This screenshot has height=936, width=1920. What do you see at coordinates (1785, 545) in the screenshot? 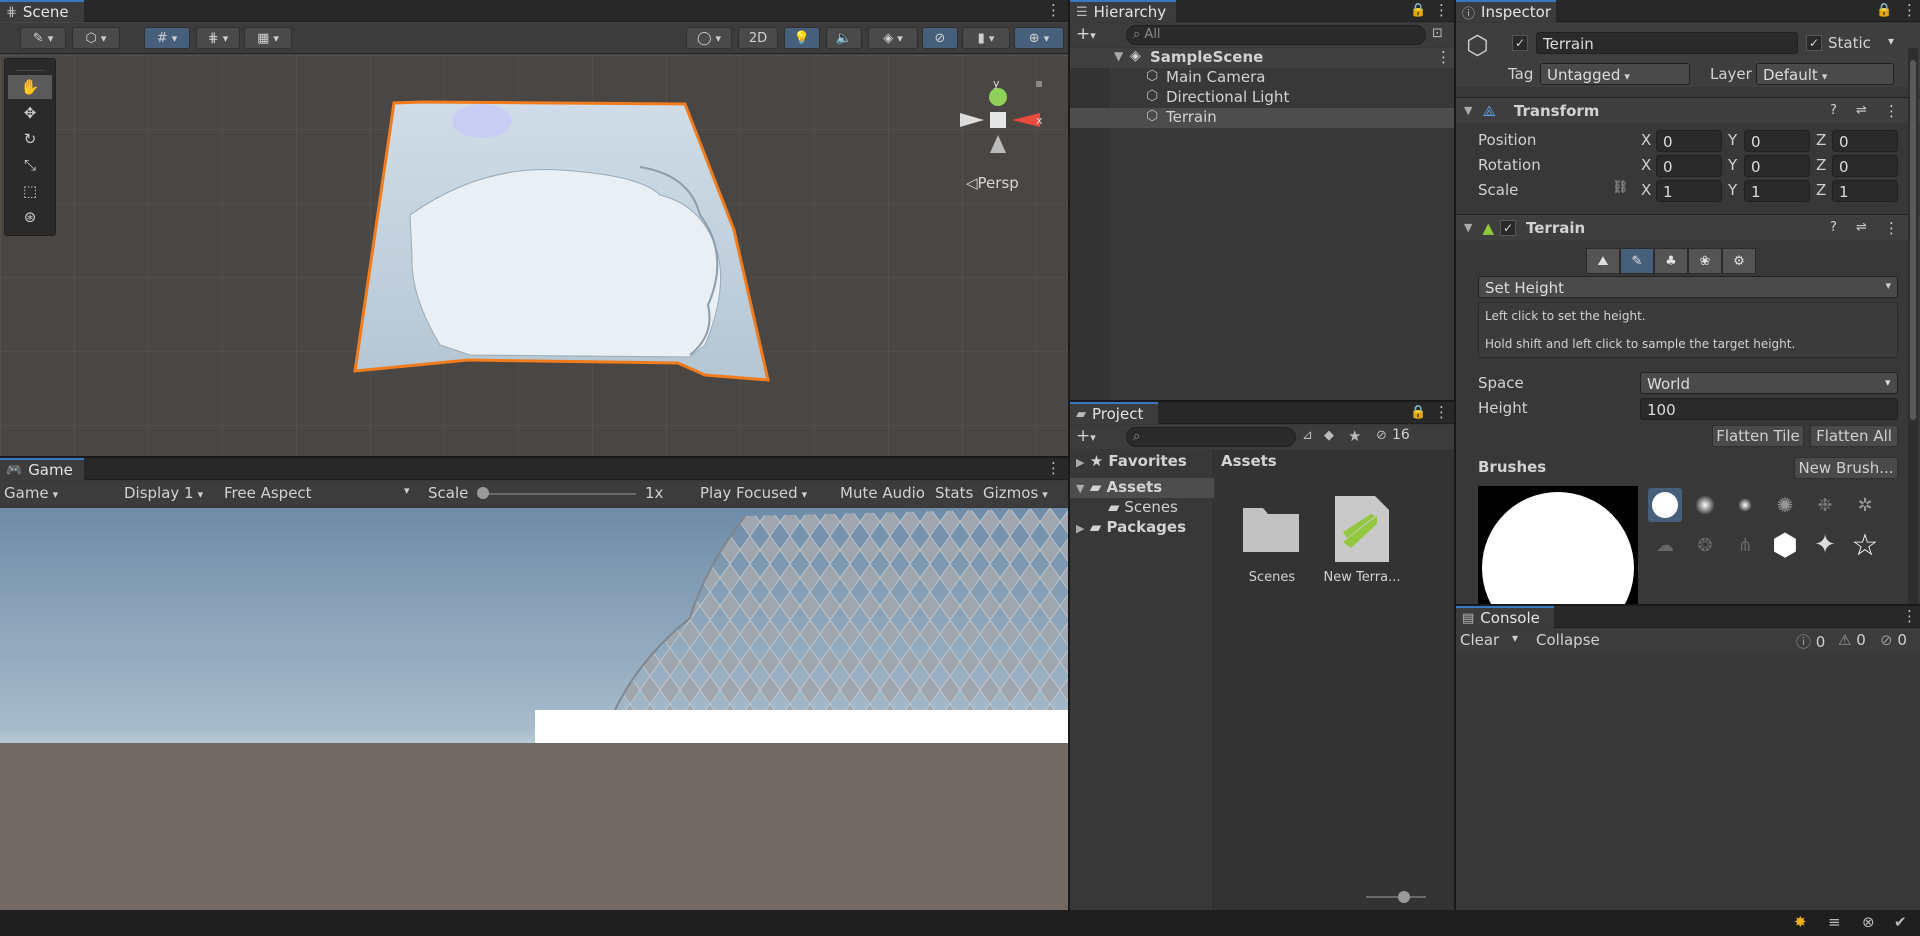
I see `brush-hexagon-icon: ⬢` at bounding box center [1785, 545].